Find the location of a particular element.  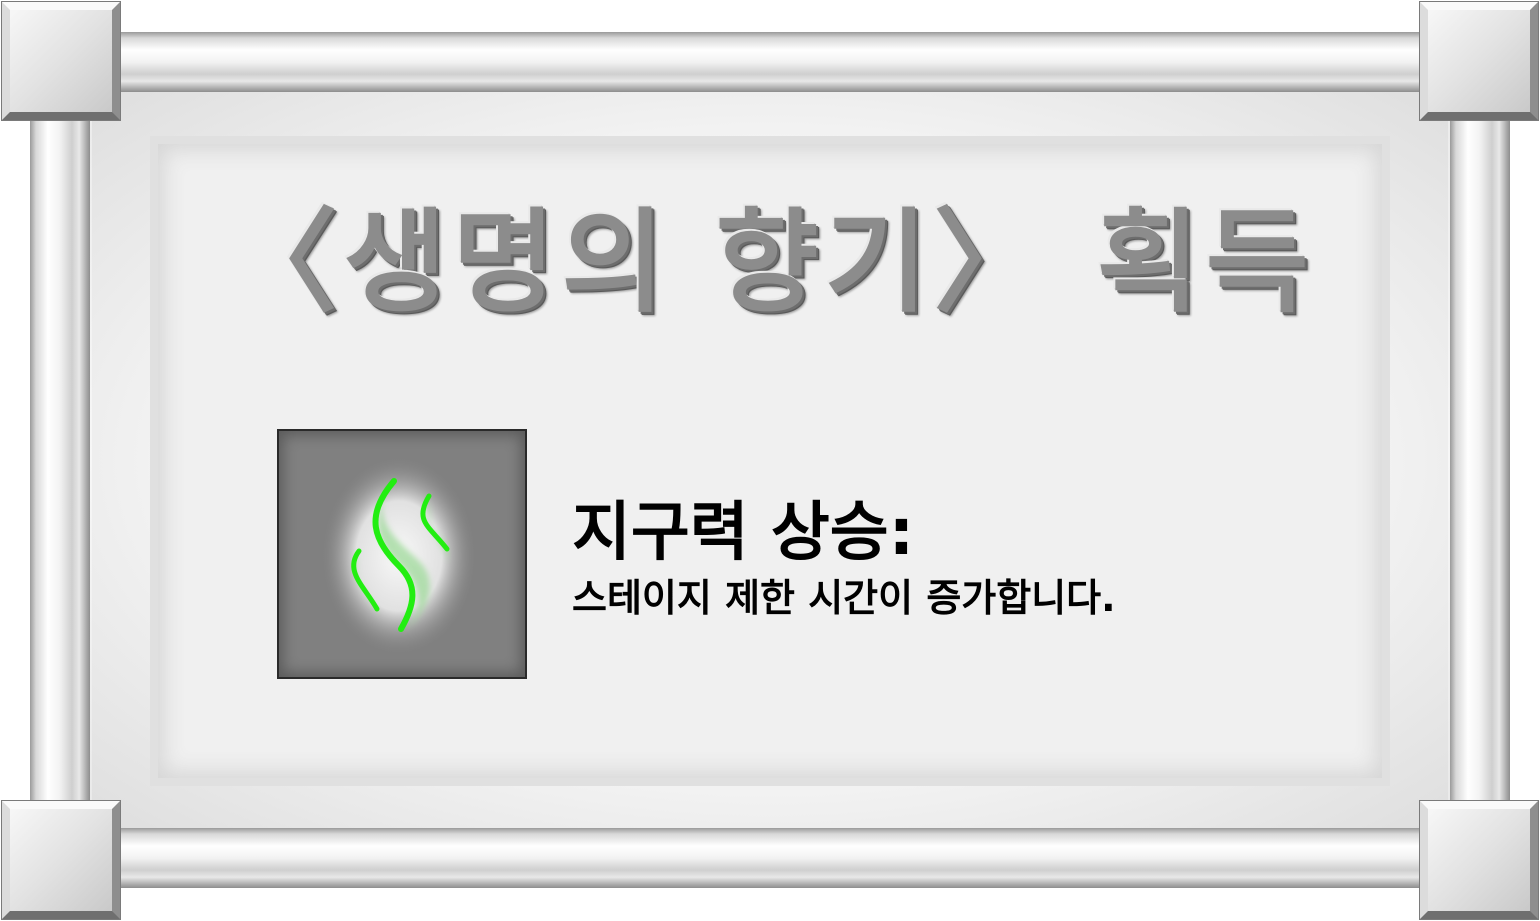

effect-title: 지구력 상승: is located at coordinates (743, 533).